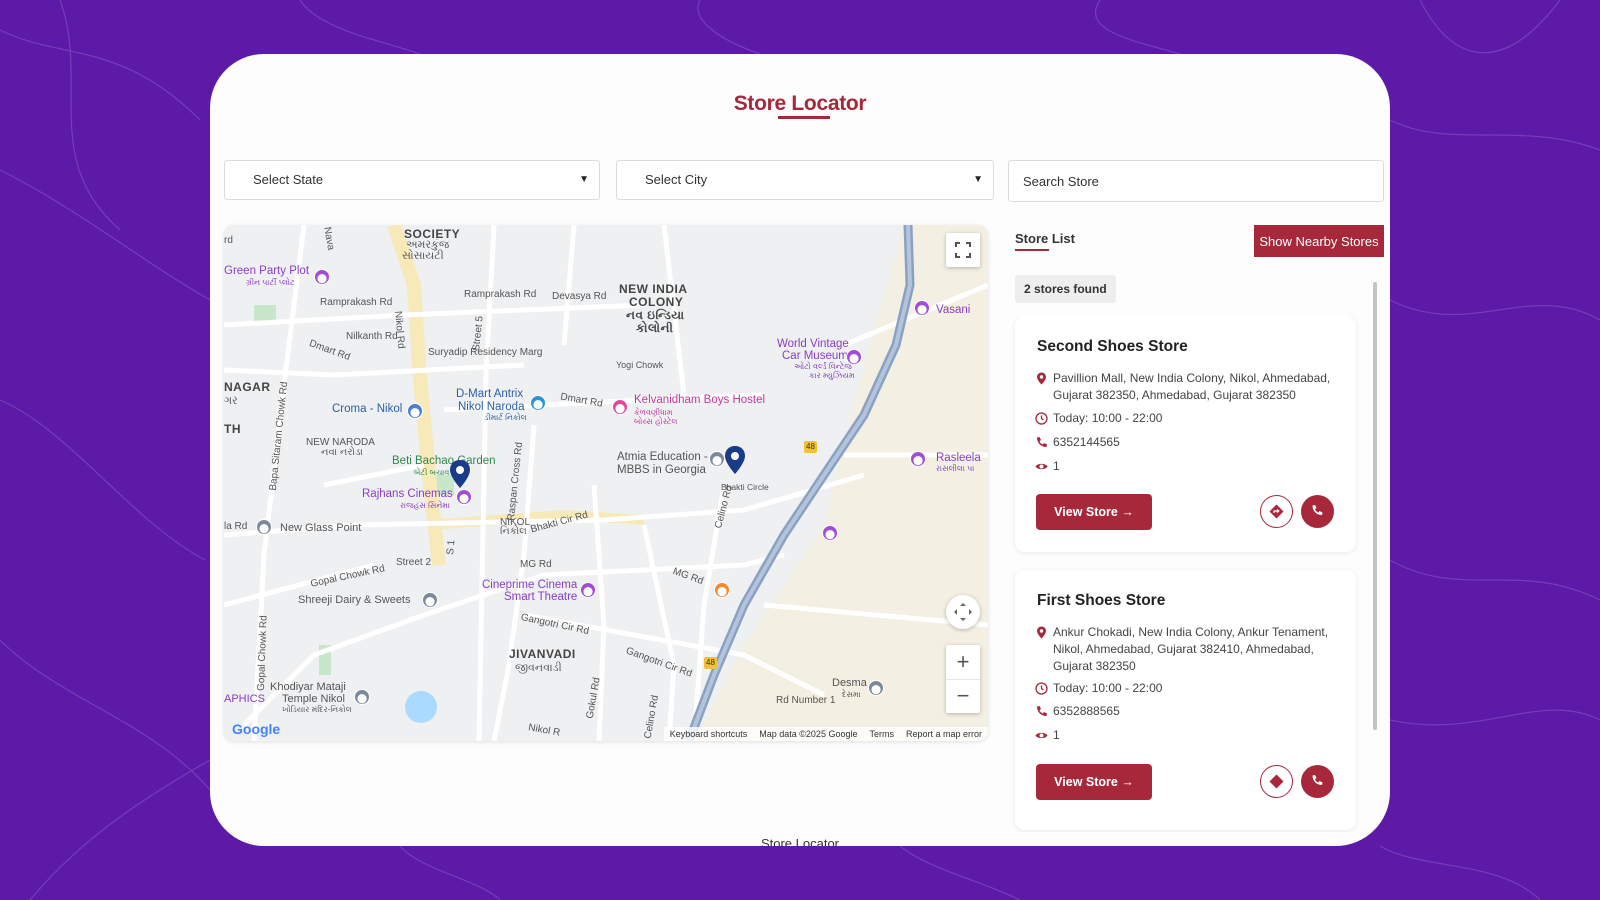 This screenshot has height=900, width=1600. What do you see at coordinates (1045, 238) in the screenshot?
I see `tab-store-list: Store List` at bounding box center [1045, 238].